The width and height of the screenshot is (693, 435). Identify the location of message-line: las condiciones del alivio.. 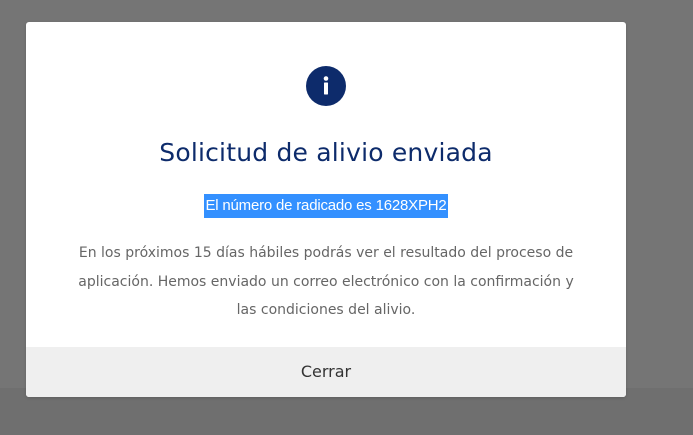
(326, 310).